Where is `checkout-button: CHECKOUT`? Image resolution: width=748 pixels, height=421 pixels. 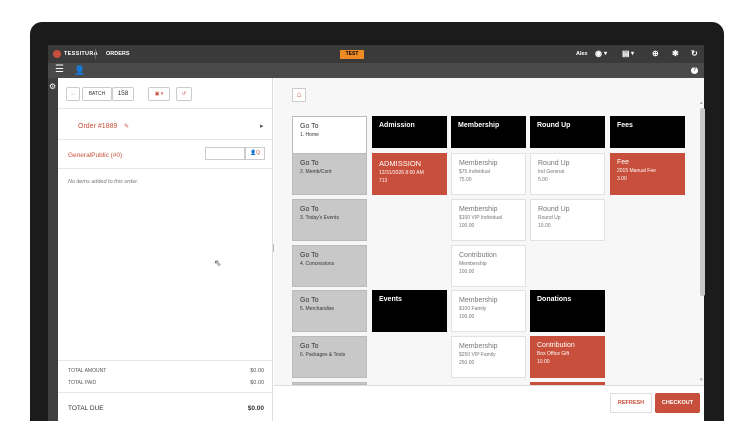 checkout-button: CHECKOUT is located at coordinates (677, 403).